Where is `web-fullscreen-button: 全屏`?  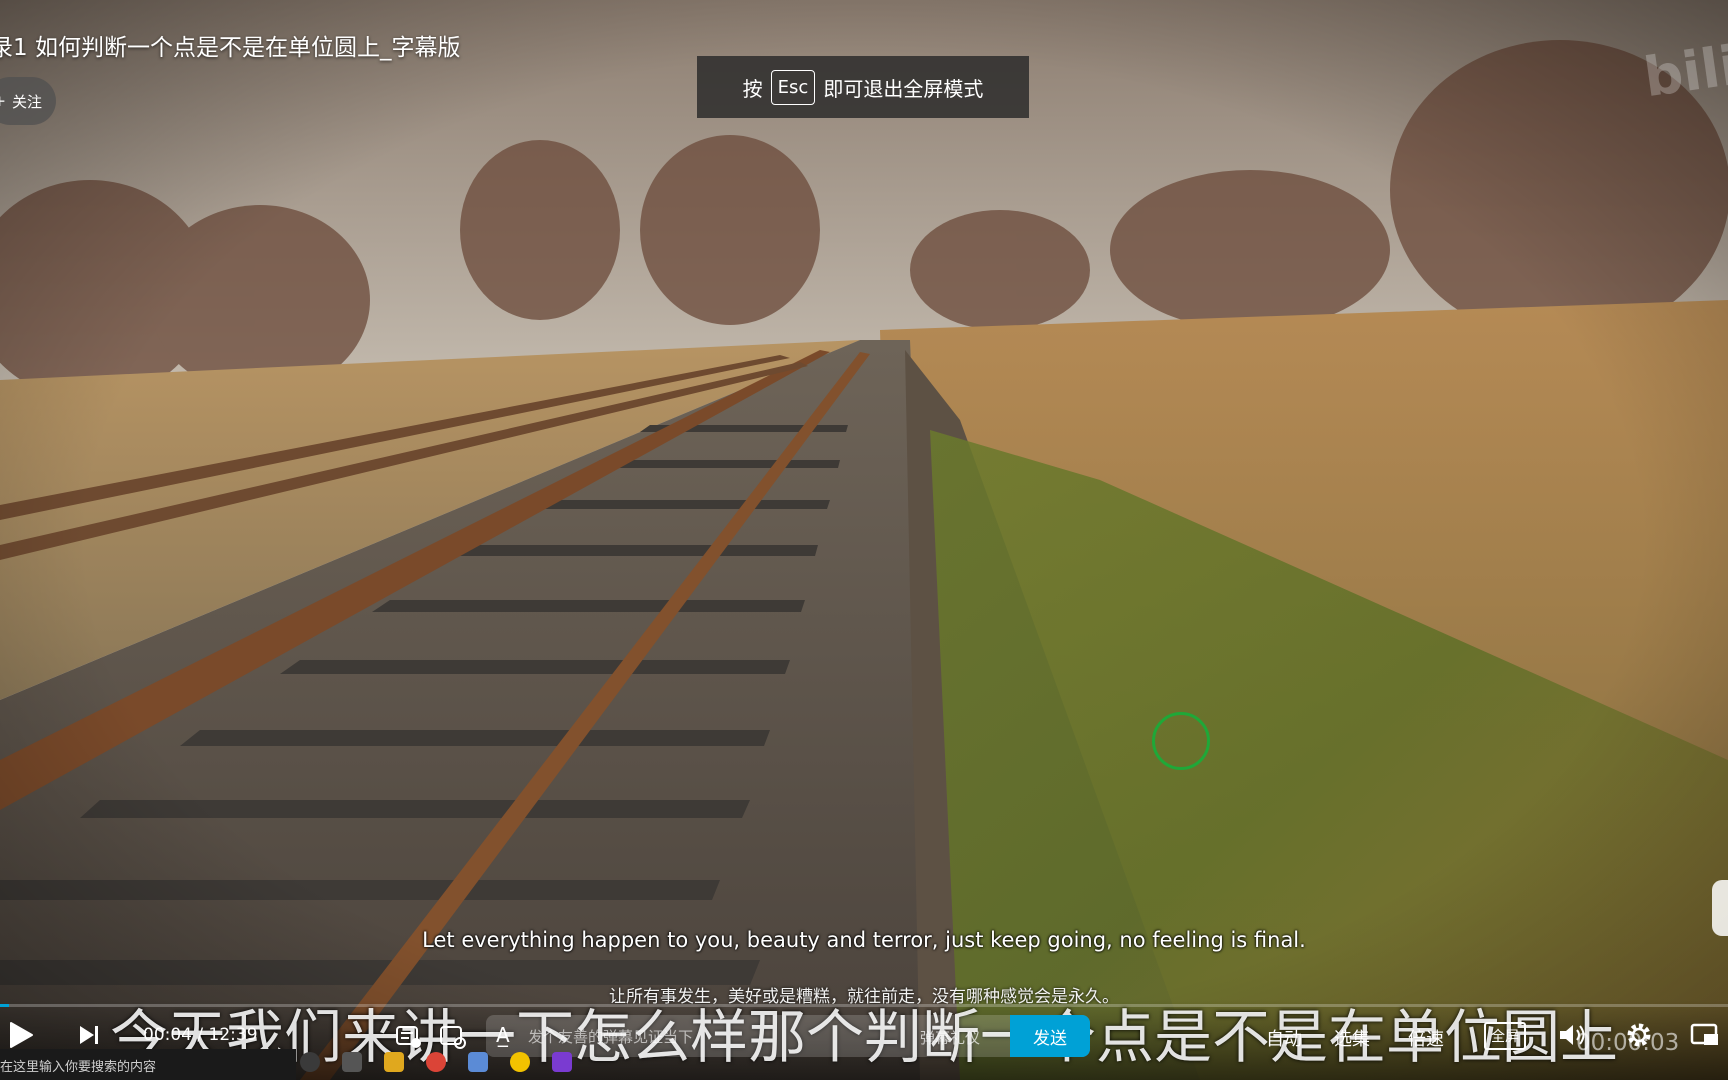 web-fullscreen-button: 全屏 is located at coordinates (1505, 1036).